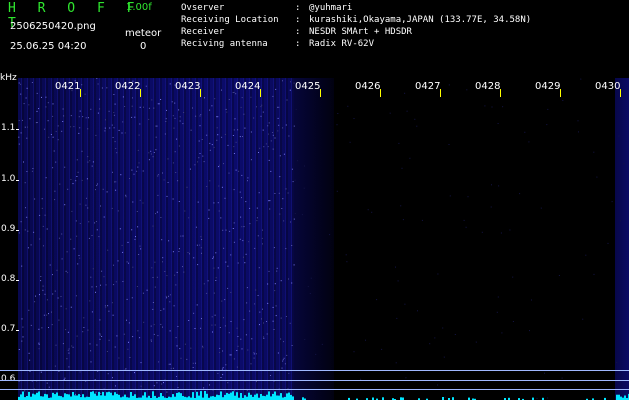  What do you see at coordinates (608, 86) in the screenshot?
I see `time-label: 0430` at bounding box center [608, 86].